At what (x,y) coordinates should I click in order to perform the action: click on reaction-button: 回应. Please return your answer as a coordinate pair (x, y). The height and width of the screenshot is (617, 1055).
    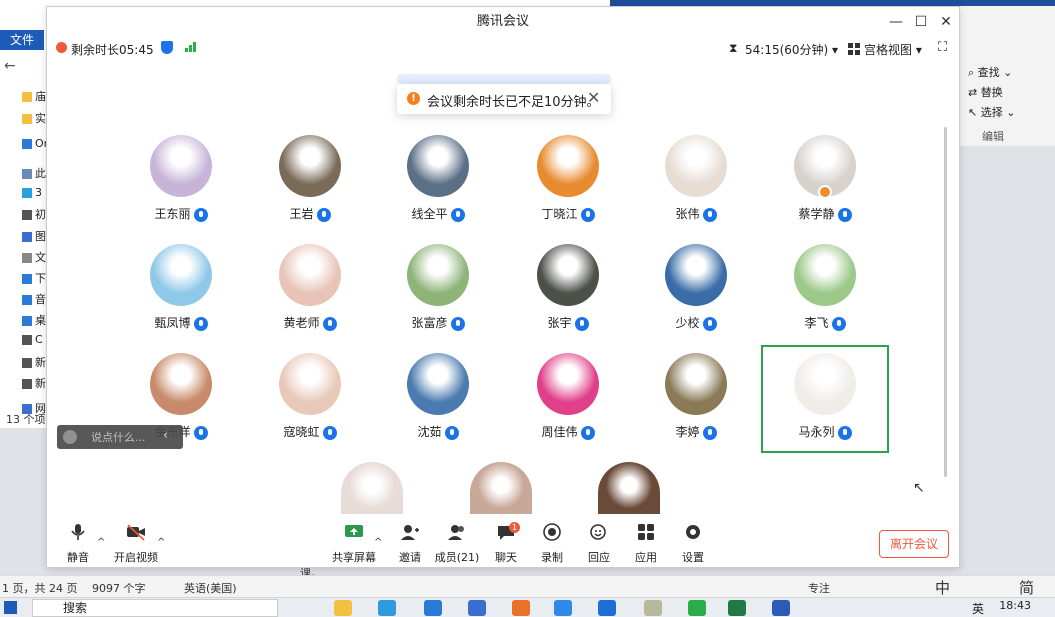
    Looking at the image, I should click on (599, 541).